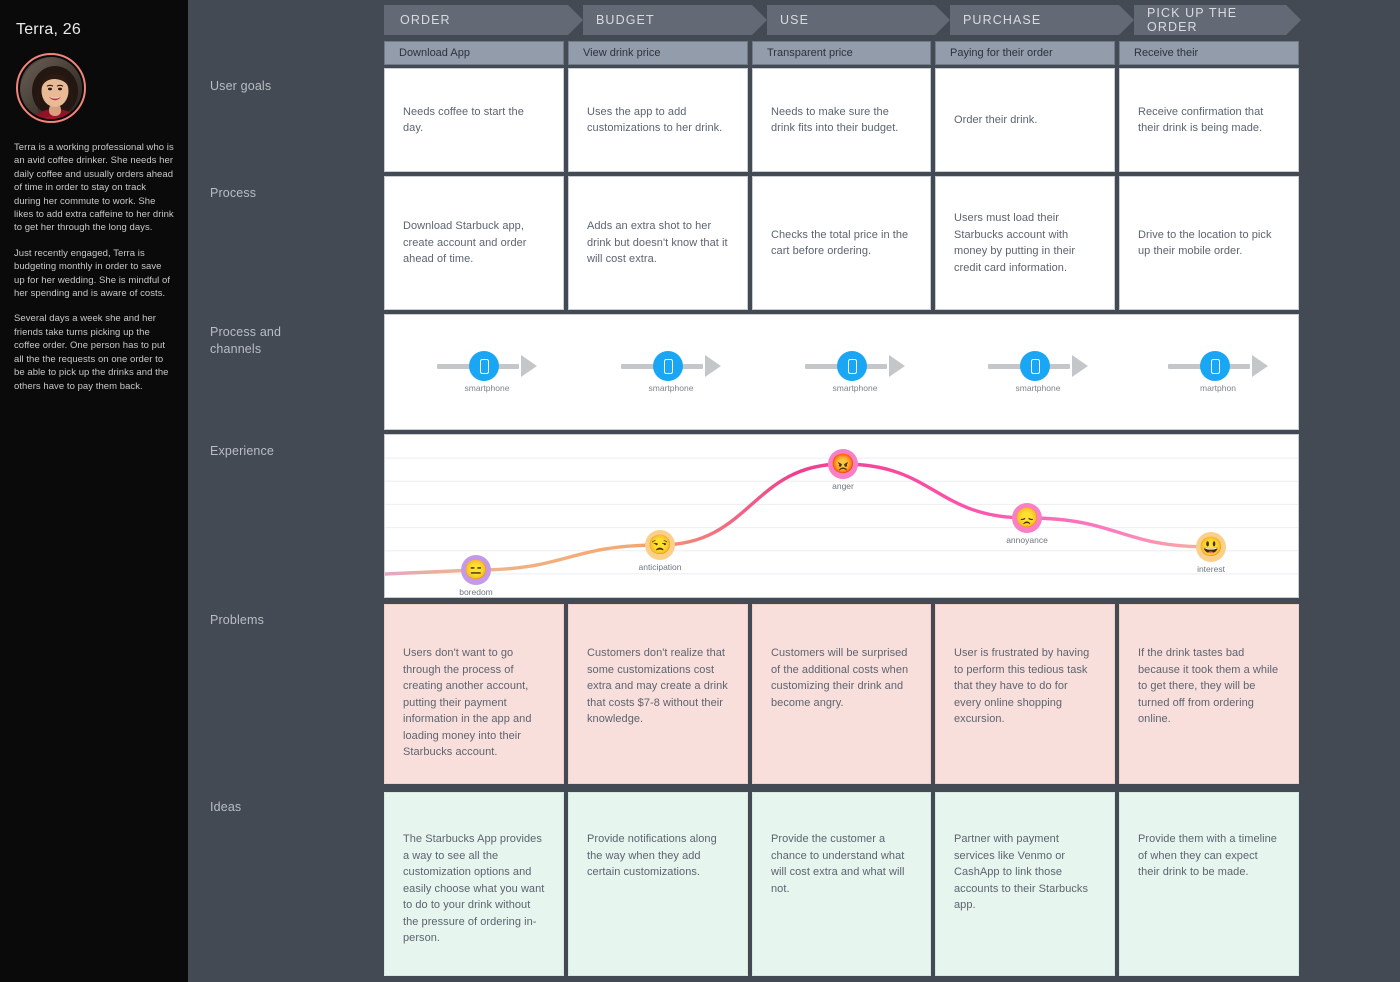  What do you see at coordinates (483, 20) in the screenshot?
I see `phase-header-order: ORDER` at bounding box center [483, 20].